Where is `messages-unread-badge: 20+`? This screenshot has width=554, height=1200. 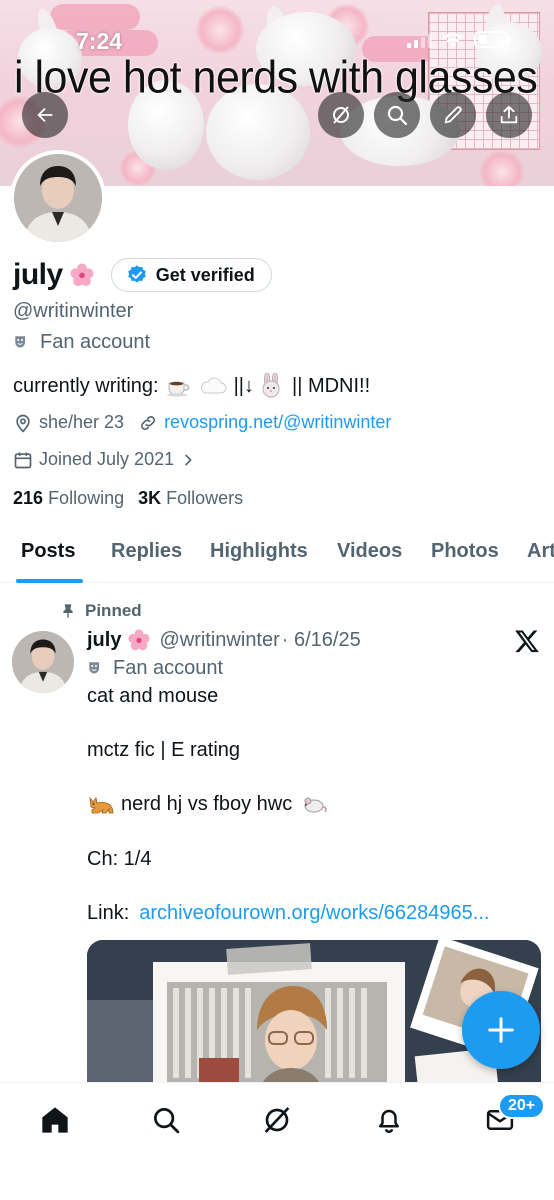
messages-unread-badge: 20+ is located at coordinates (522, 1106).